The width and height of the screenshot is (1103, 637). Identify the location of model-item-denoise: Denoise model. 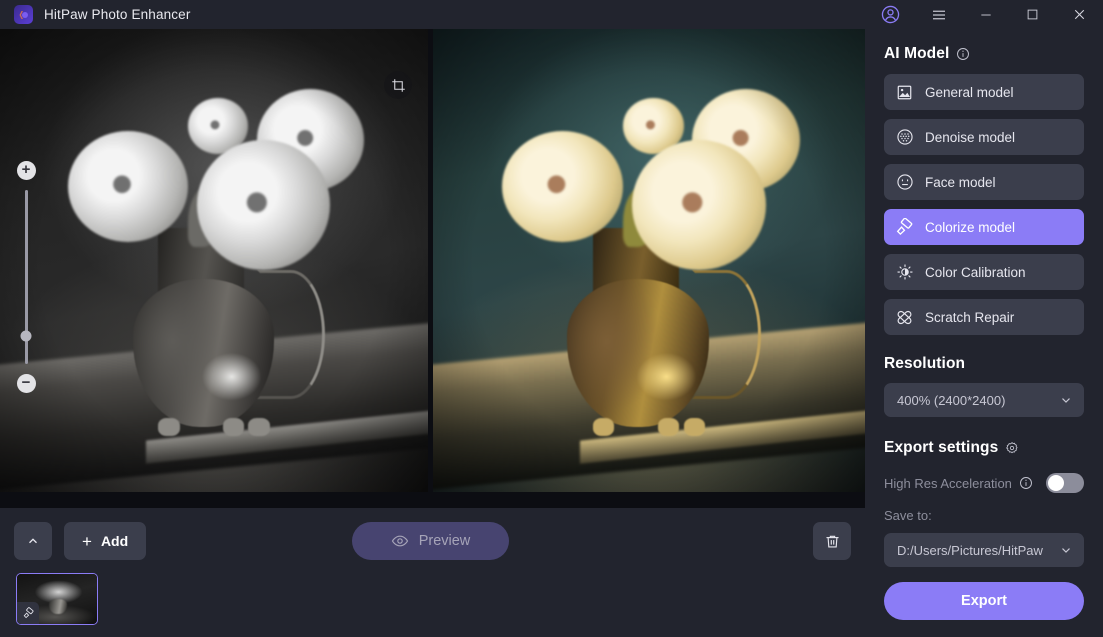
(984, 137).